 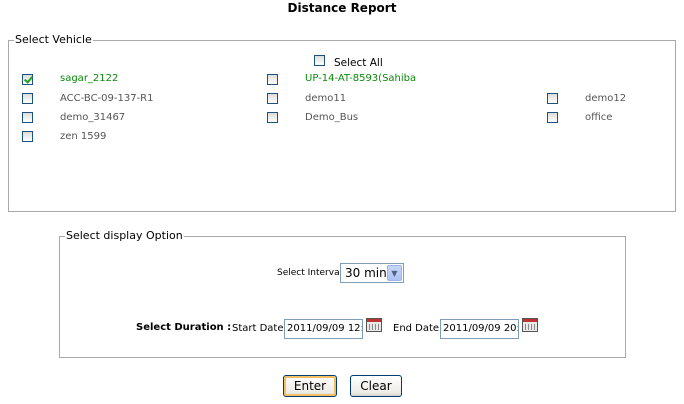 What do you see at coordinates (272, 117) in the screenshot?
I see `vehicle-checkbox-demo-bus` at bounding box center [272, 117].